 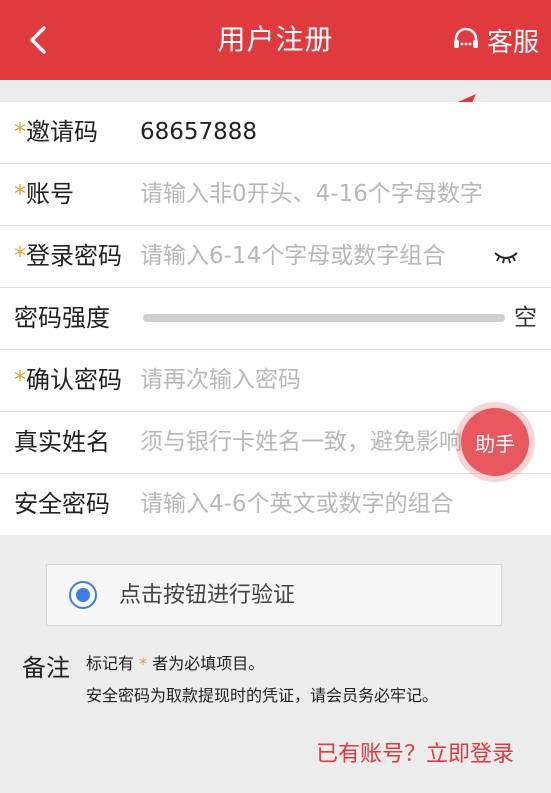 I want to click on confirm-password-row: *确认密码 请再次输入密码, so click(x=275, y=381).